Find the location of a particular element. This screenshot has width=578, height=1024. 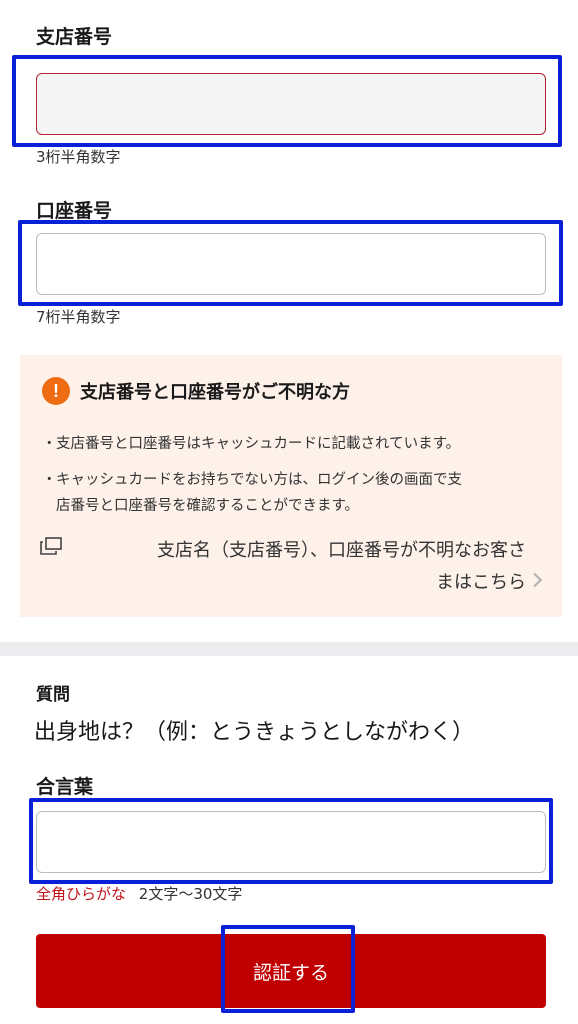

info-bullet-1: ・支店番号と口座番号はキャッシュカードに記載されています。 is located at coordinates (297, 444).